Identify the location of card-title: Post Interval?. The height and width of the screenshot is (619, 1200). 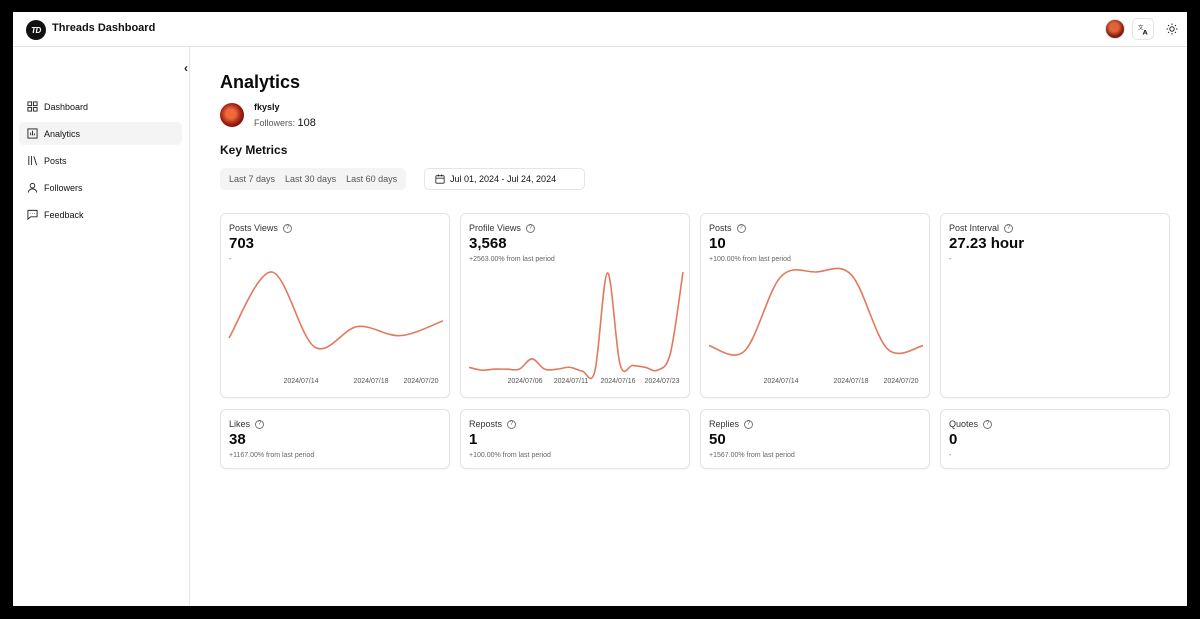
(981, 228).